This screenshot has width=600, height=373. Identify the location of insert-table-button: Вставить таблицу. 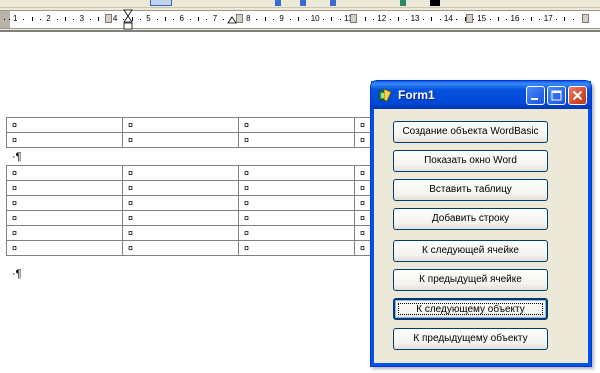
(470, 190).